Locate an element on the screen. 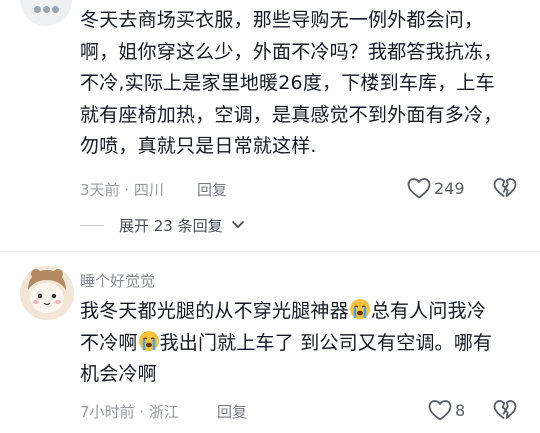  divider is located at coordinates (270, 251).